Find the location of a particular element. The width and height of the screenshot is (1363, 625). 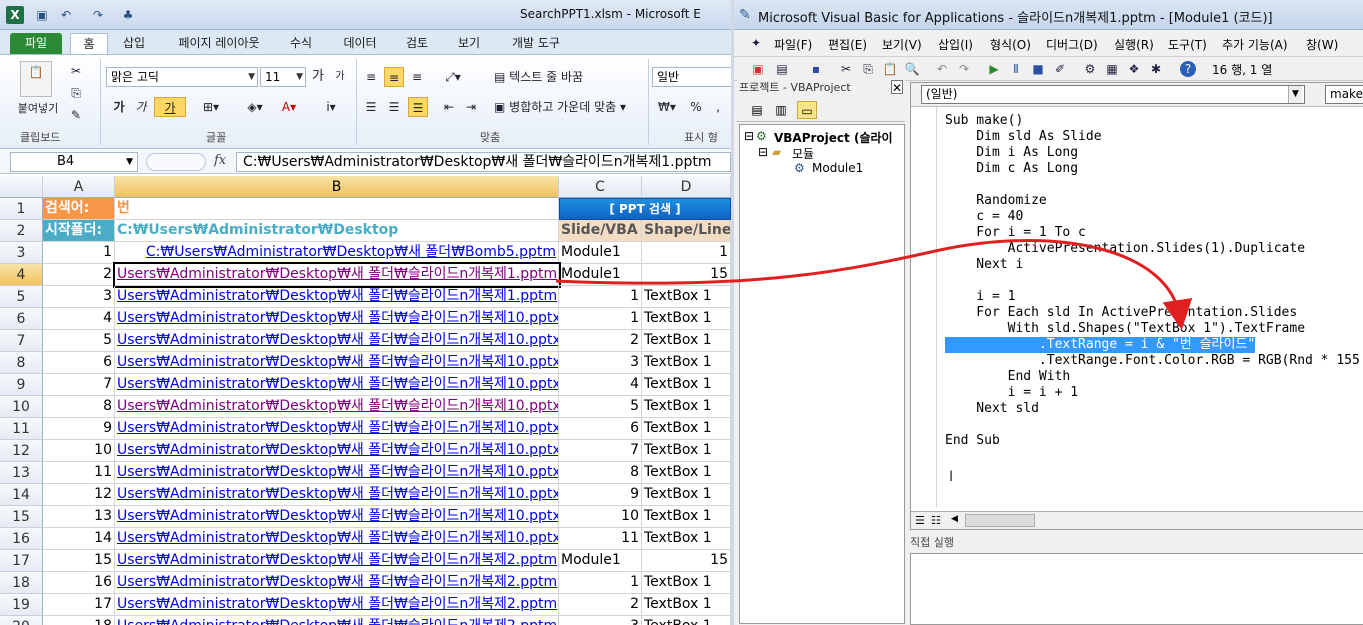

cell-index: 18 is located at coordinates (79, 620).